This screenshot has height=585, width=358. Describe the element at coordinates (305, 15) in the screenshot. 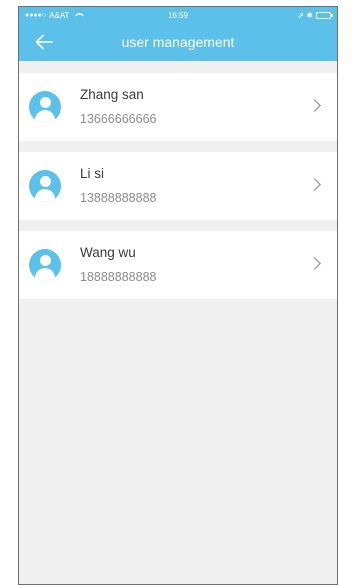

I see `location-bluetooth-icon: ⇗ ✱` at that location.